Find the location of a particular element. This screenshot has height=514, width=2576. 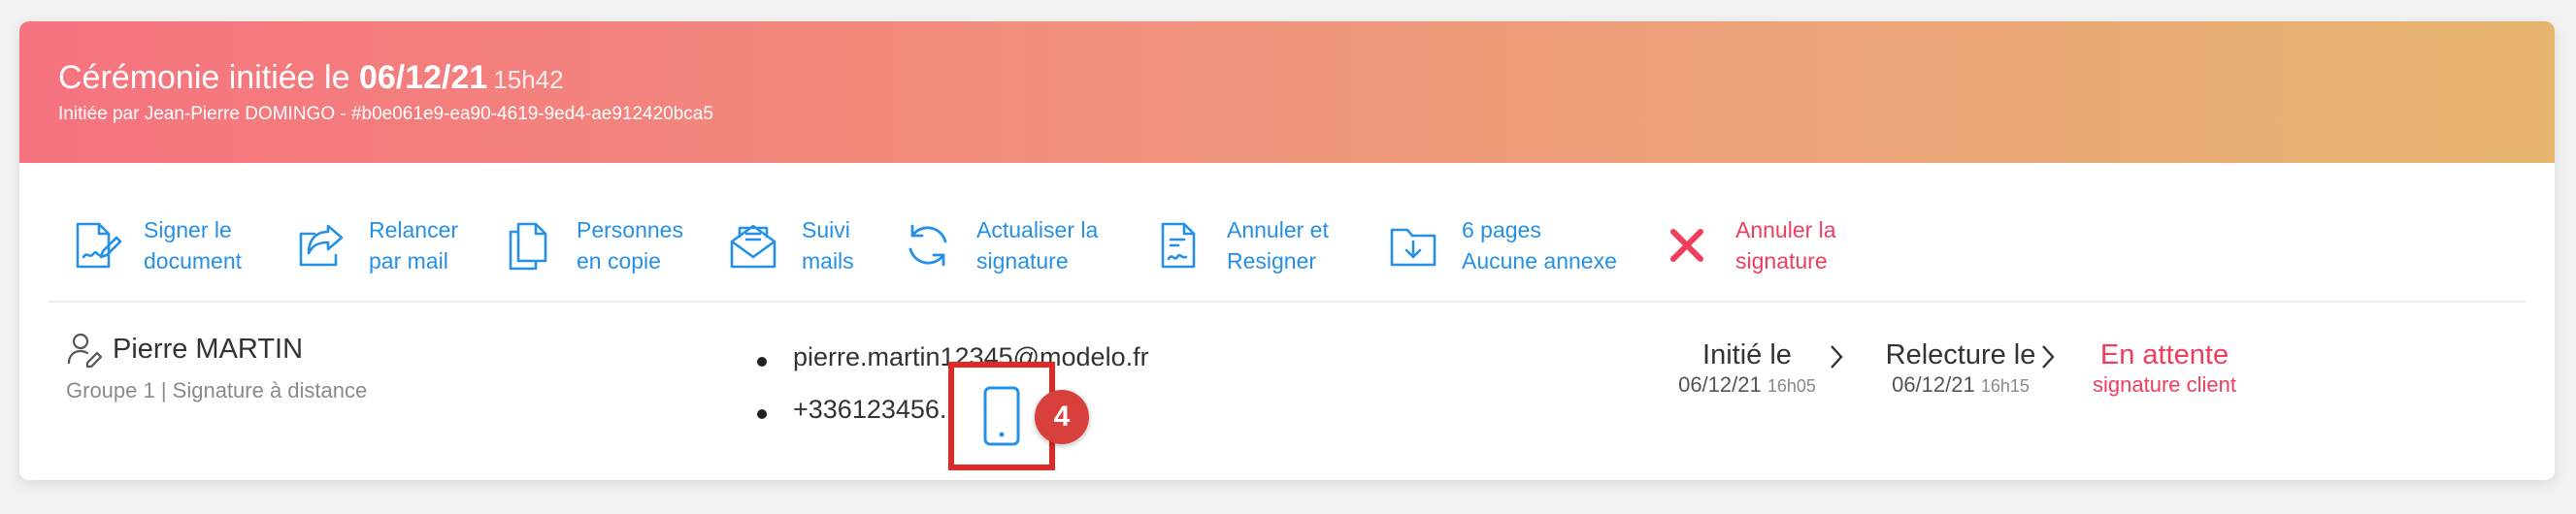

step-number-badge: 4 is located at coordinates (1062, 417).